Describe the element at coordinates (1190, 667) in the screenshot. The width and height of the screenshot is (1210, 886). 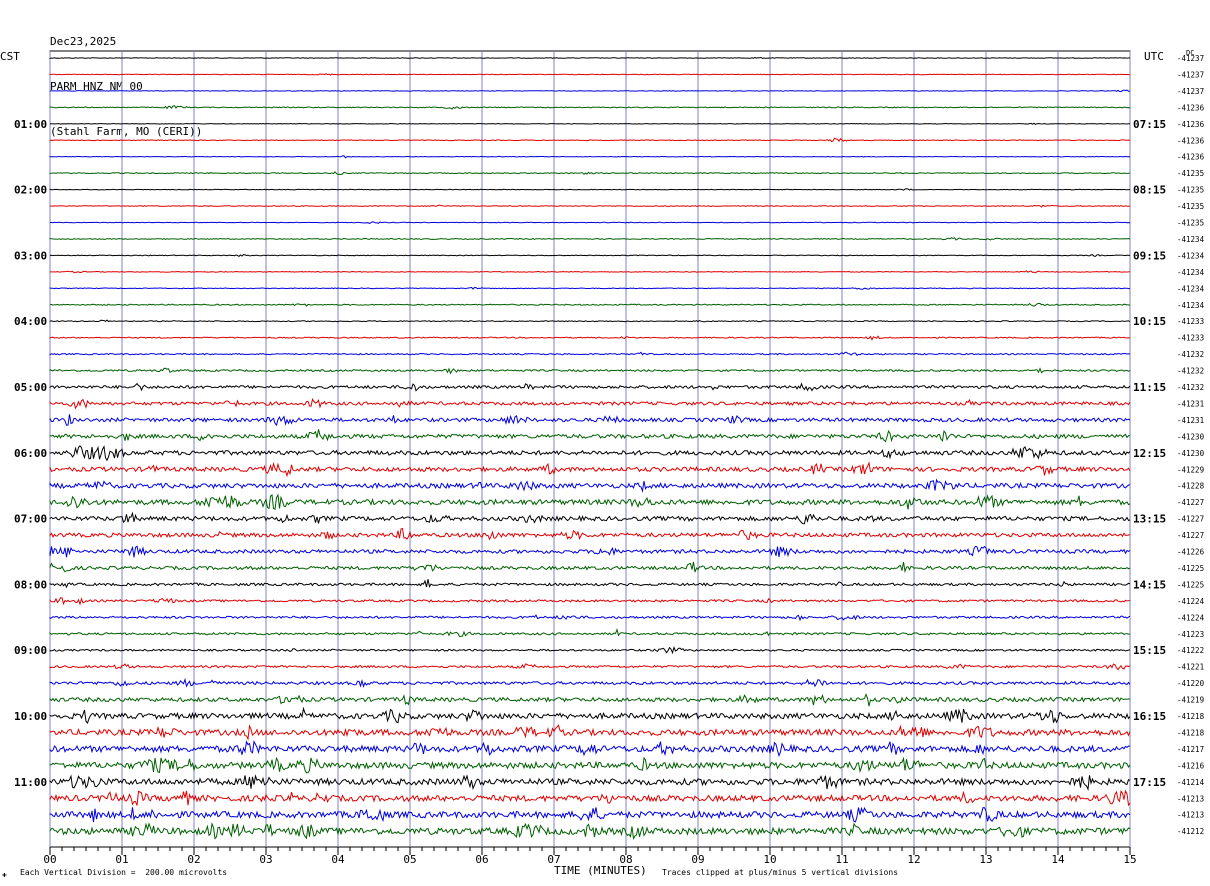
I see `dc-offset-label: -41221` at that location.